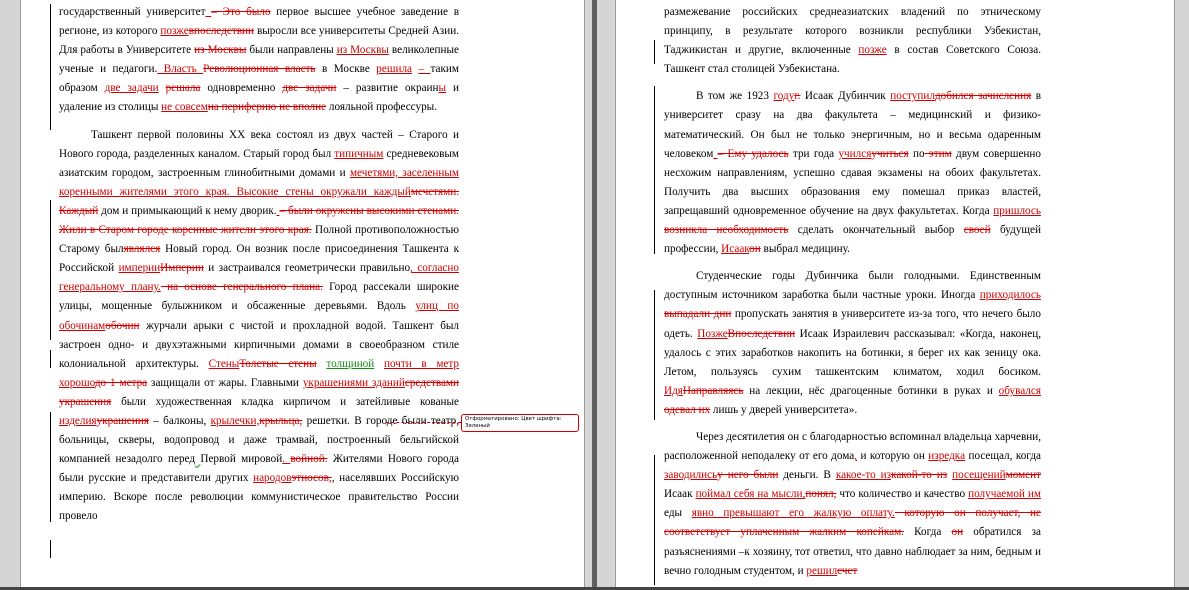 The image size is (1189, 590). I want to click on inserted-text: –, so click(424, 69).